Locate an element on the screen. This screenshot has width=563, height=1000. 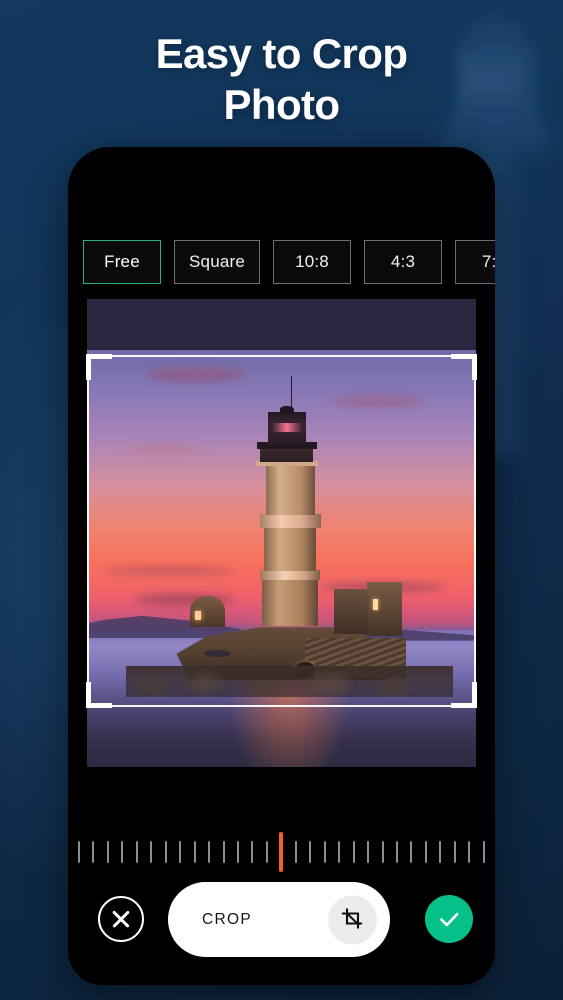
ratio-tab-label: 4:3 is located at coordinates (403, 261).